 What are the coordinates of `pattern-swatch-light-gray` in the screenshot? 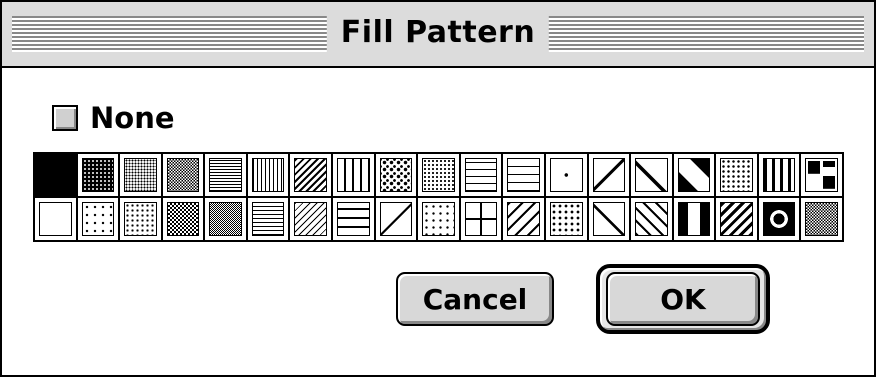 It's located at (183, 219).